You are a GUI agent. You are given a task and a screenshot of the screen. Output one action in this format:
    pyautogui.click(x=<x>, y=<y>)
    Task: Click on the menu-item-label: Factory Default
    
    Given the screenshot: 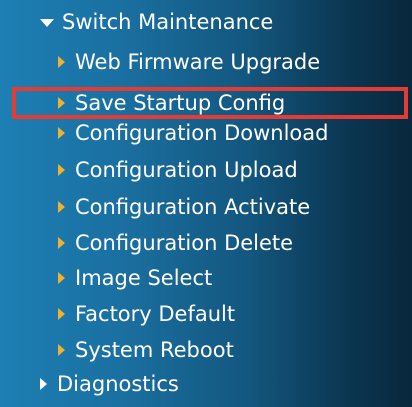 What is the action you would take?
    pyautogui.click(x=155, y=314)
    